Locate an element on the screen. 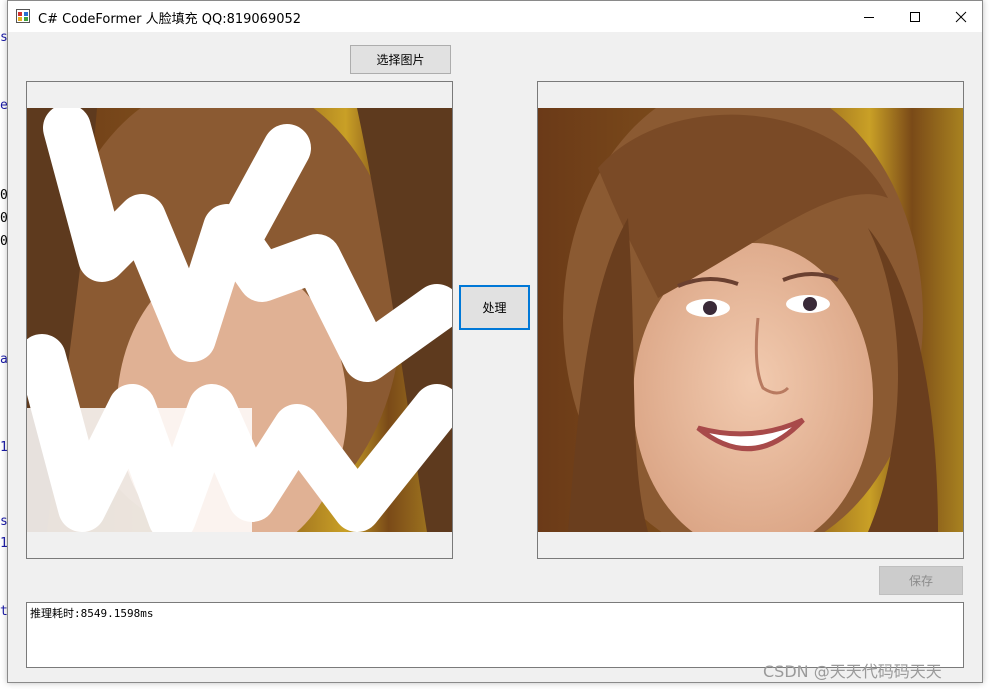  close-button is located at coordinates (961, 16).